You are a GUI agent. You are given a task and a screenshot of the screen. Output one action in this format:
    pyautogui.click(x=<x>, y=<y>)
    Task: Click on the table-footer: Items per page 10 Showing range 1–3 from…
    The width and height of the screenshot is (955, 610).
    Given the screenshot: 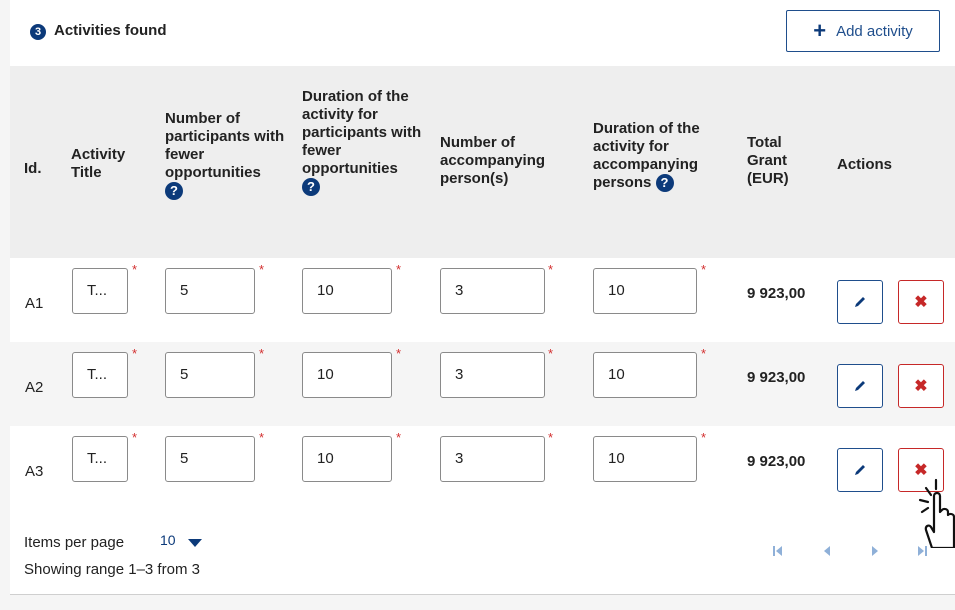 What is the action you would take?
    pyautogui.click(x=482, y=552)
    